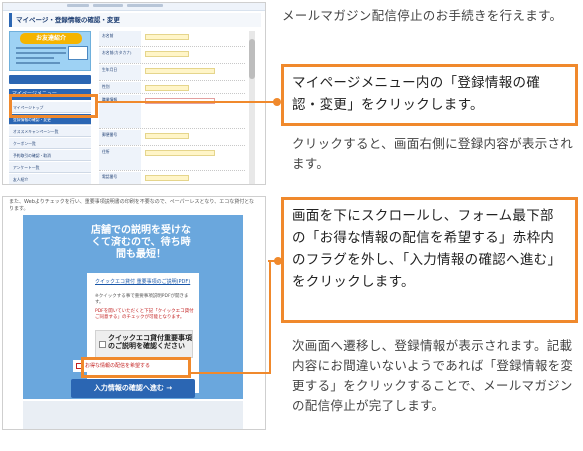 Image resolution: width=583 pixels, height=451 pixels. I want to click on banner-copy, so click(41, 57).